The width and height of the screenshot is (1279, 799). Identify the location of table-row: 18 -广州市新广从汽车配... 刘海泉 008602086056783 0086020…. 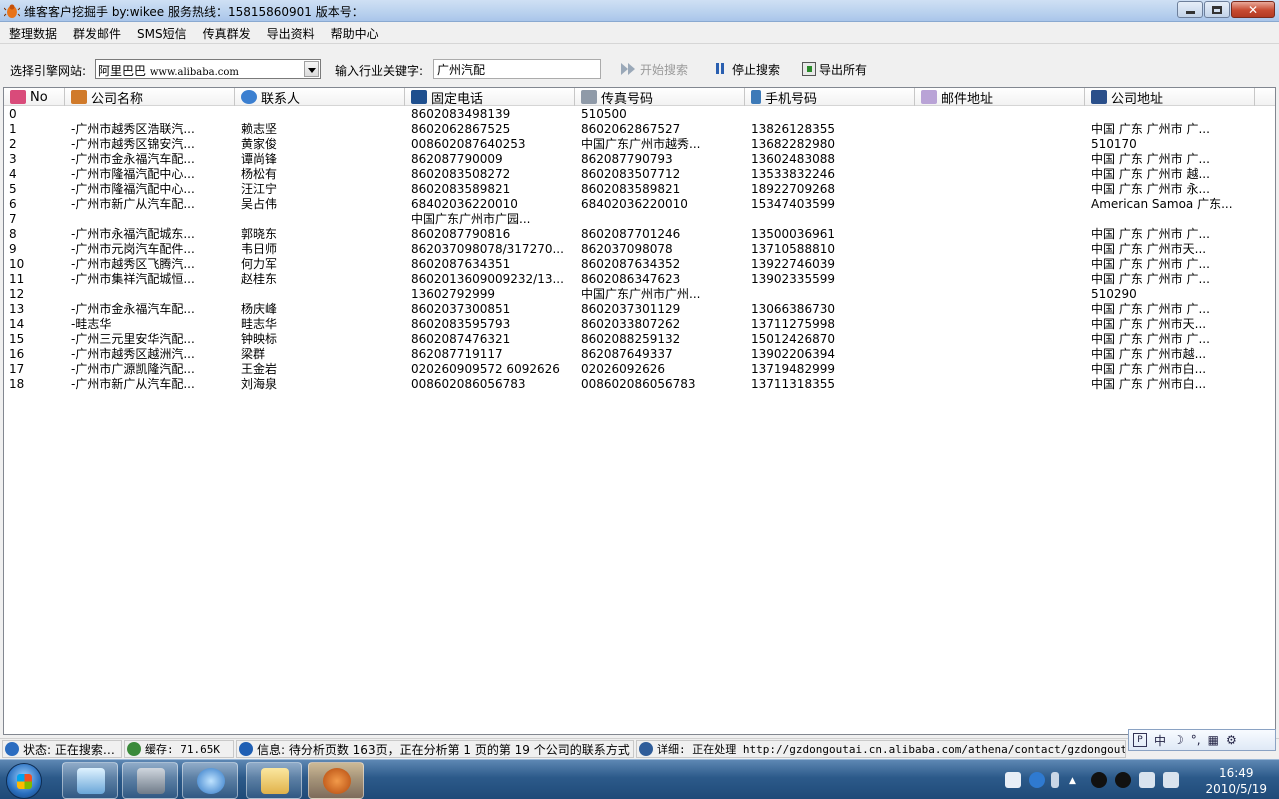
(639, 384).